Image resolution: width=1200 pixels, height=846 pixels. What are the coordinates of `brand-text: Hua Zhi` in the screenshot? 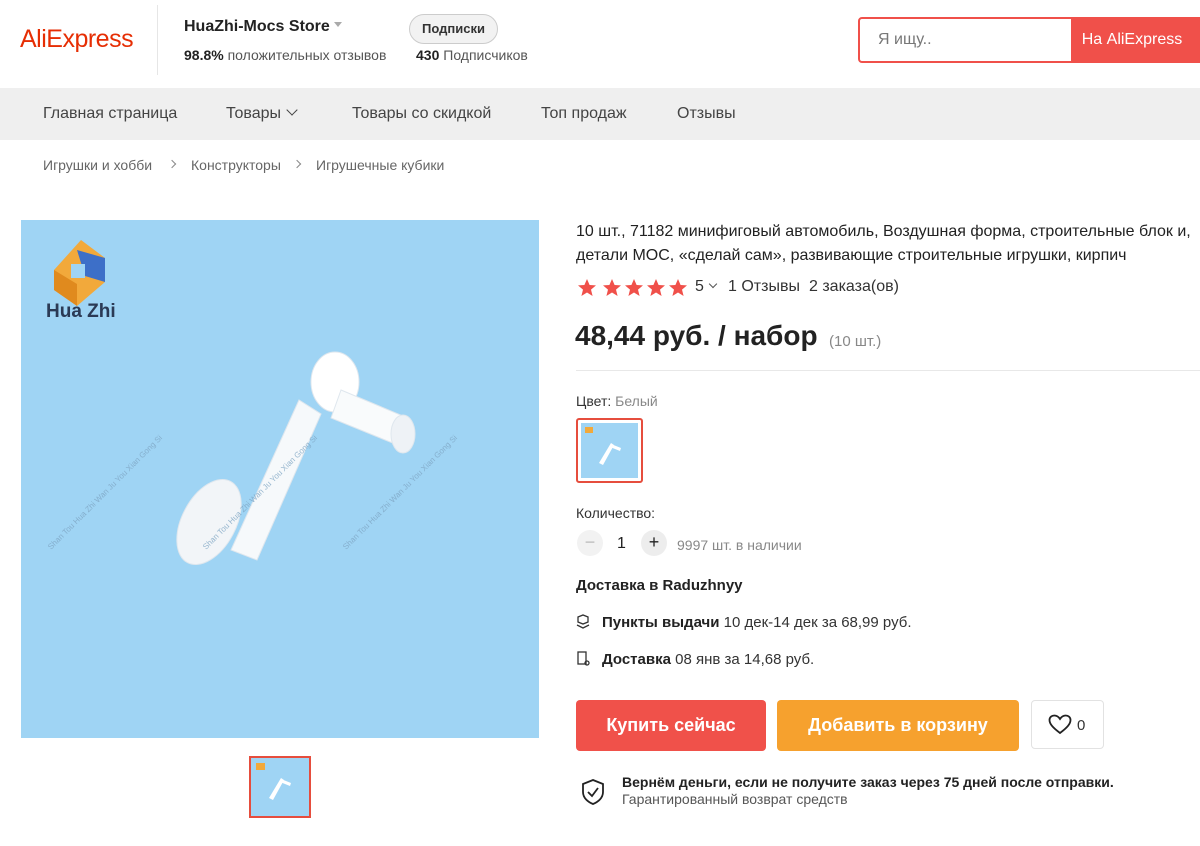 It's located at (81, 311).